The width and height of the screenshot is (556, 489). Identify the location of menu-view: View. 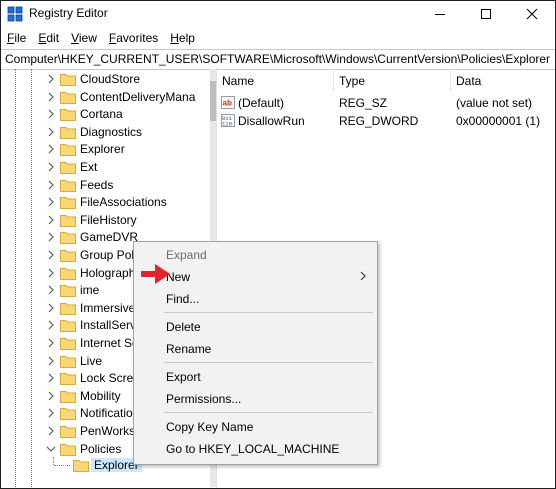
(84, 38).